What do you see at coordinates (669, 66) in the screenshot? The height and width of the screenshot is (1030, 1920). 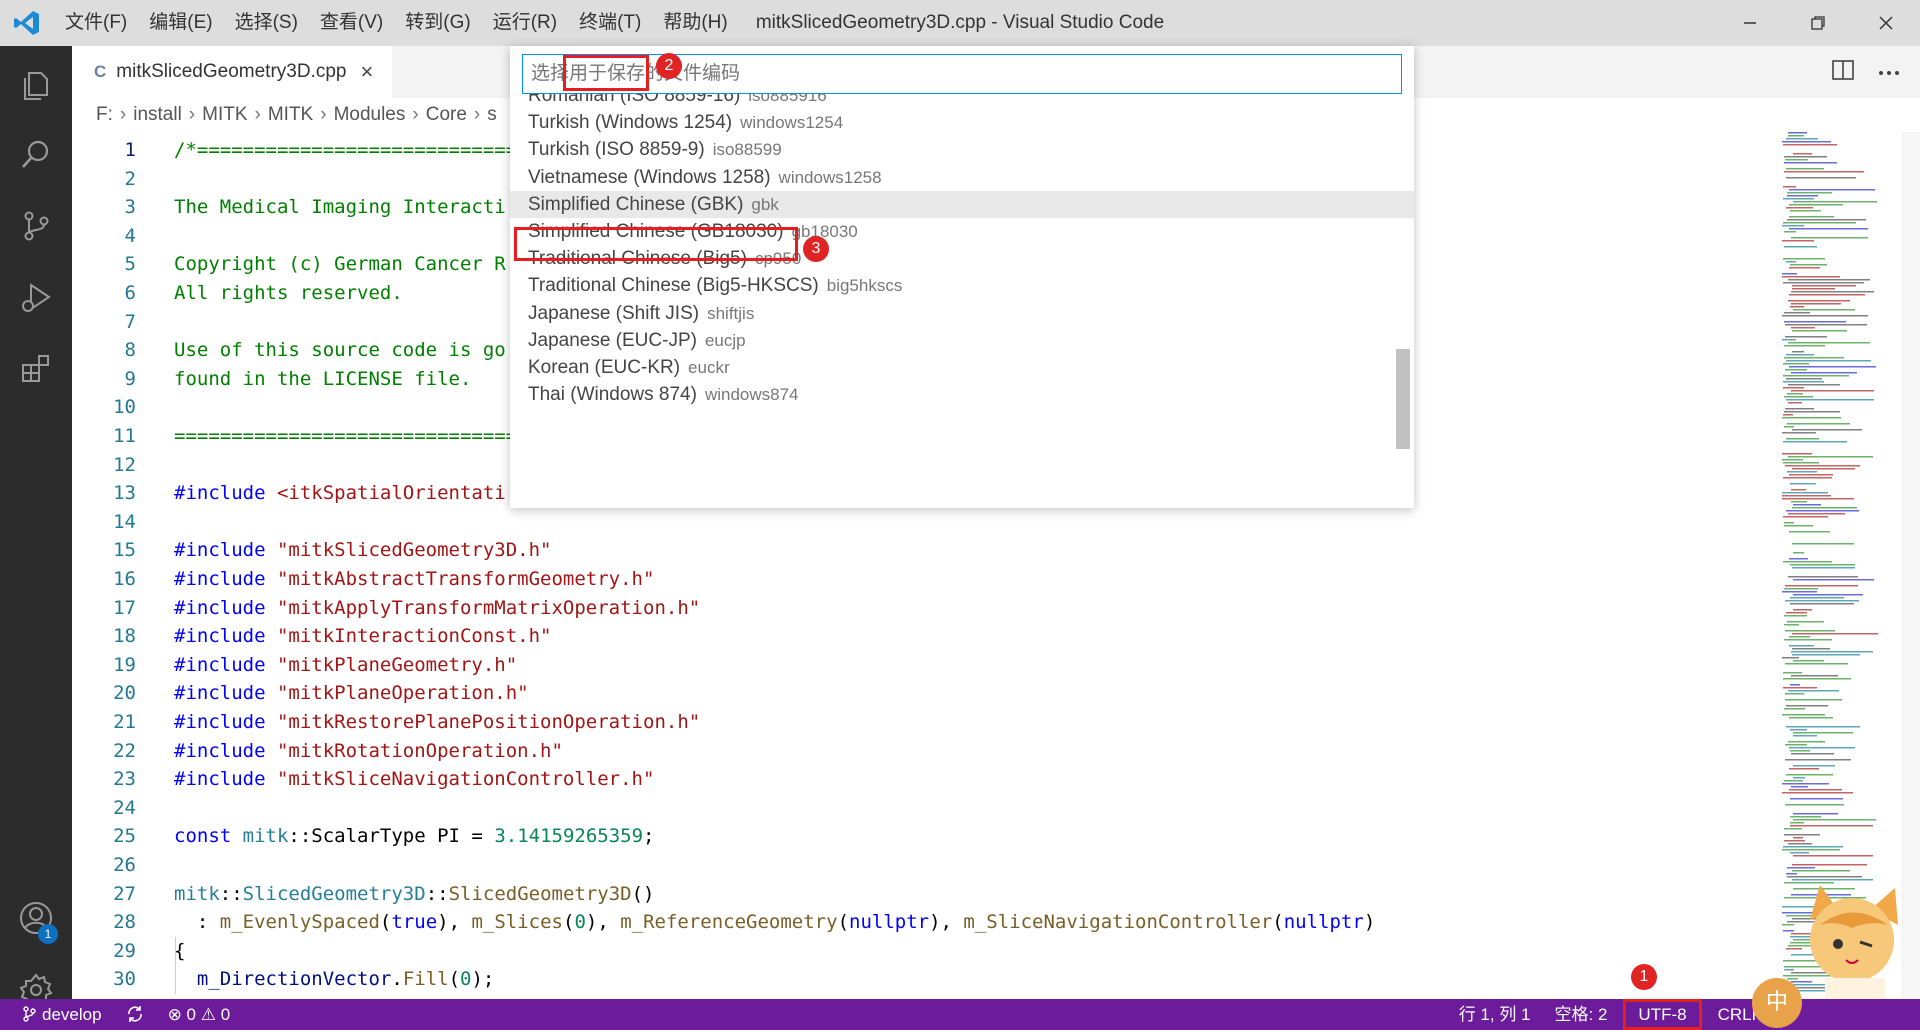 I see `annotation-marker-2: 2` at bounding box center [669, 66].